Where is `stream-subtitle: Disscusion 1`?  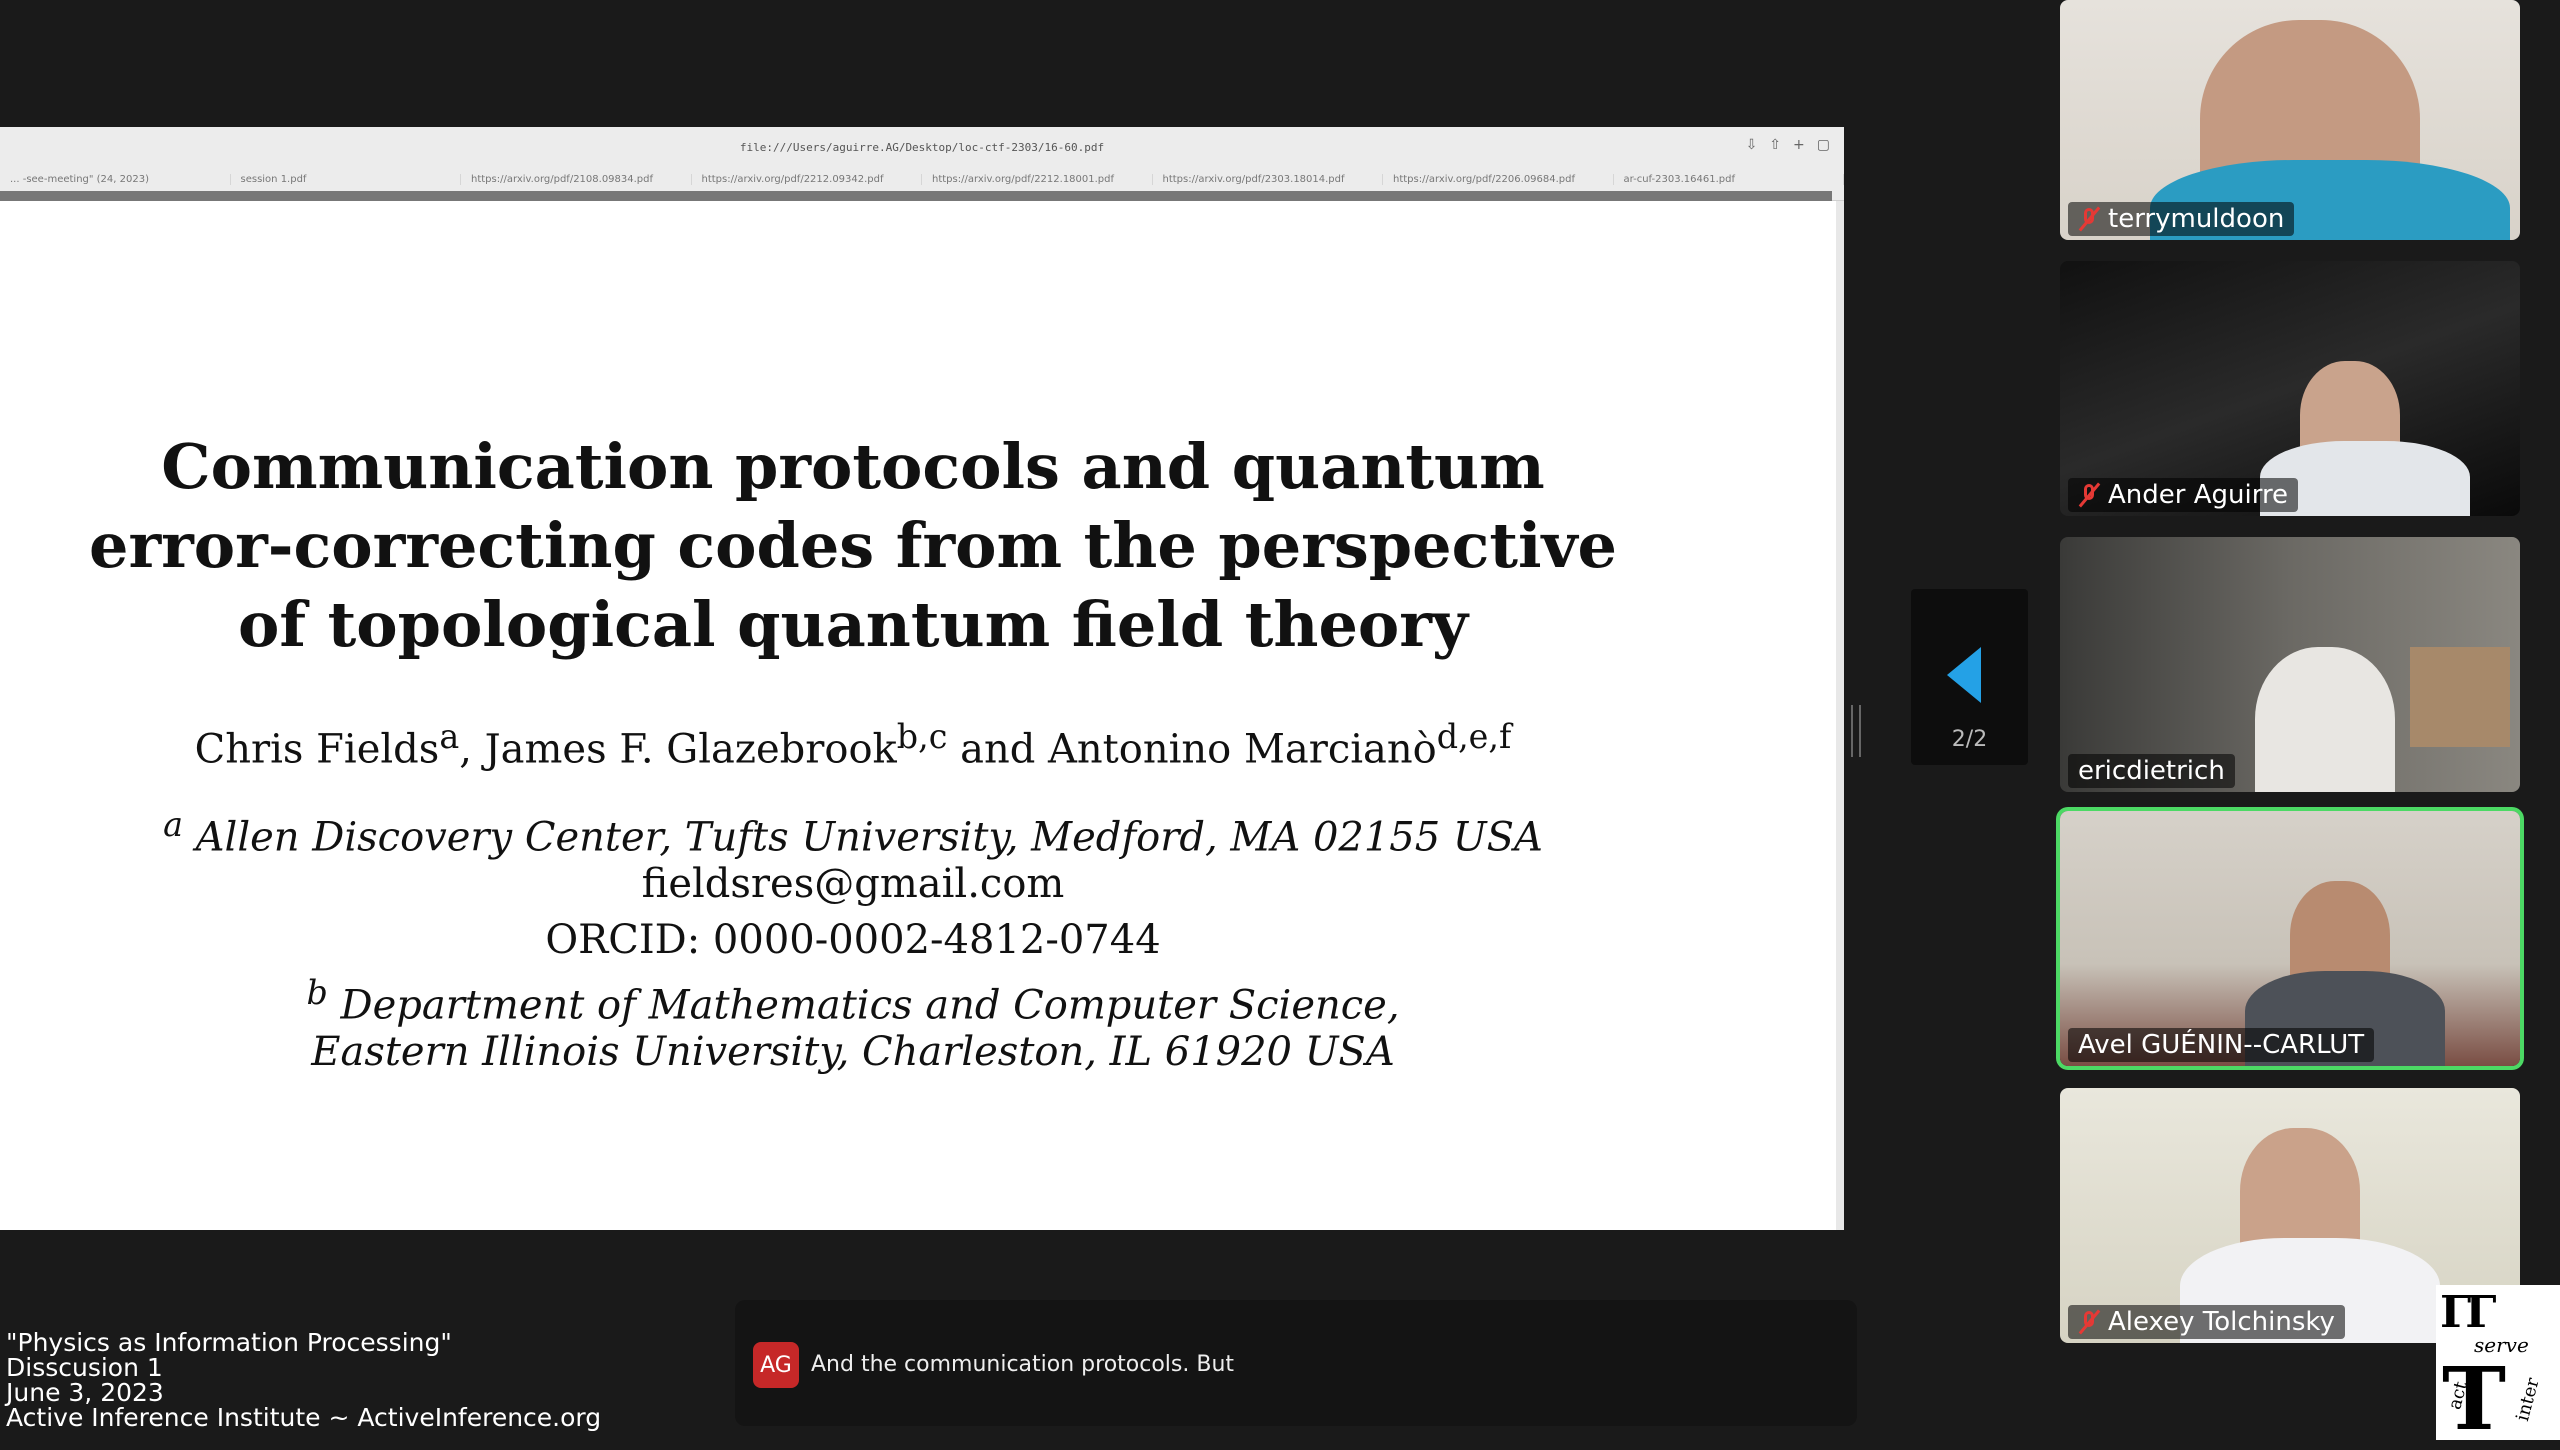
stream-subtitle: Disscusion 1 is located at coordinates (84, 1367).